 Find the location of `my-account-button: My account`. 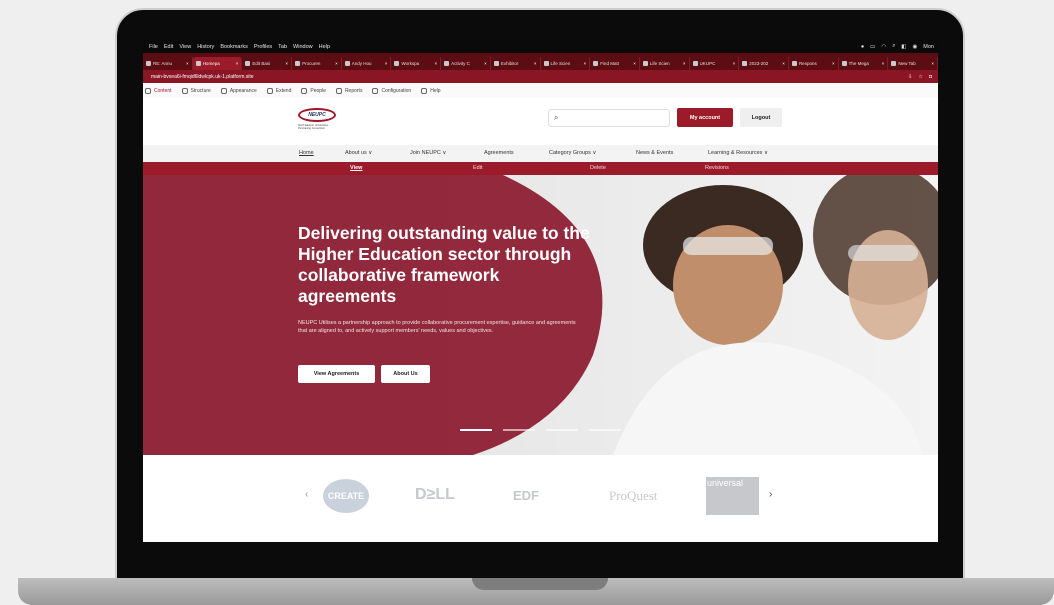

my-account-button: My account is located at coordinates (705, 117).